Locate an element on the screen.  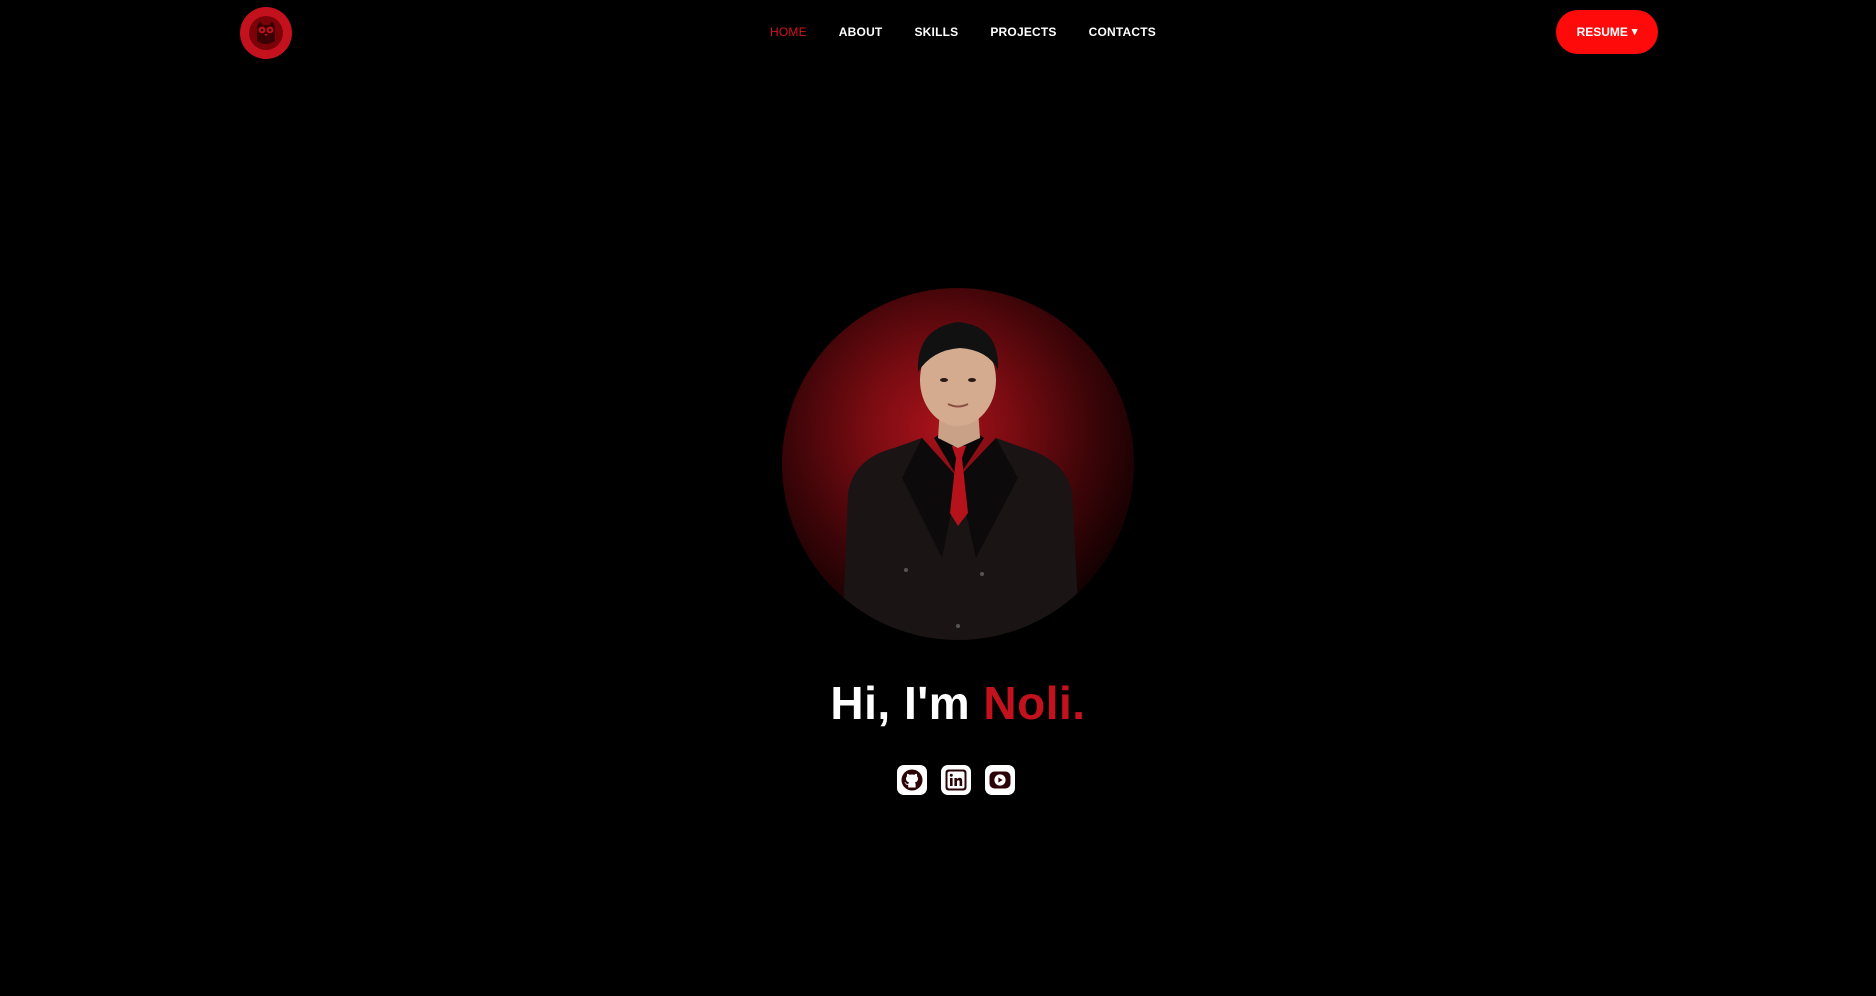
profile-photo-illustration is located at coordinates (961, 481).